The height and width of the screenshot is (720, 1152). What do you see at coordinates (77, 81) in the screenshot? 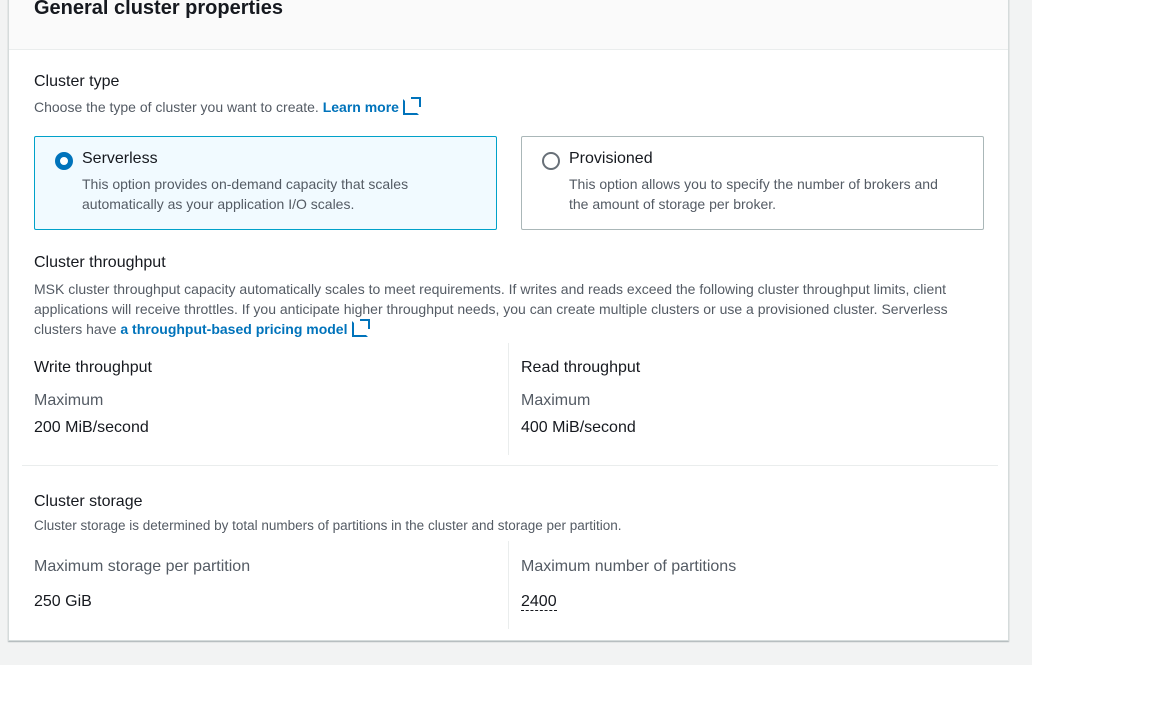
I see `cluster-type-label: Cluster type` at bounding box center [77, 81].